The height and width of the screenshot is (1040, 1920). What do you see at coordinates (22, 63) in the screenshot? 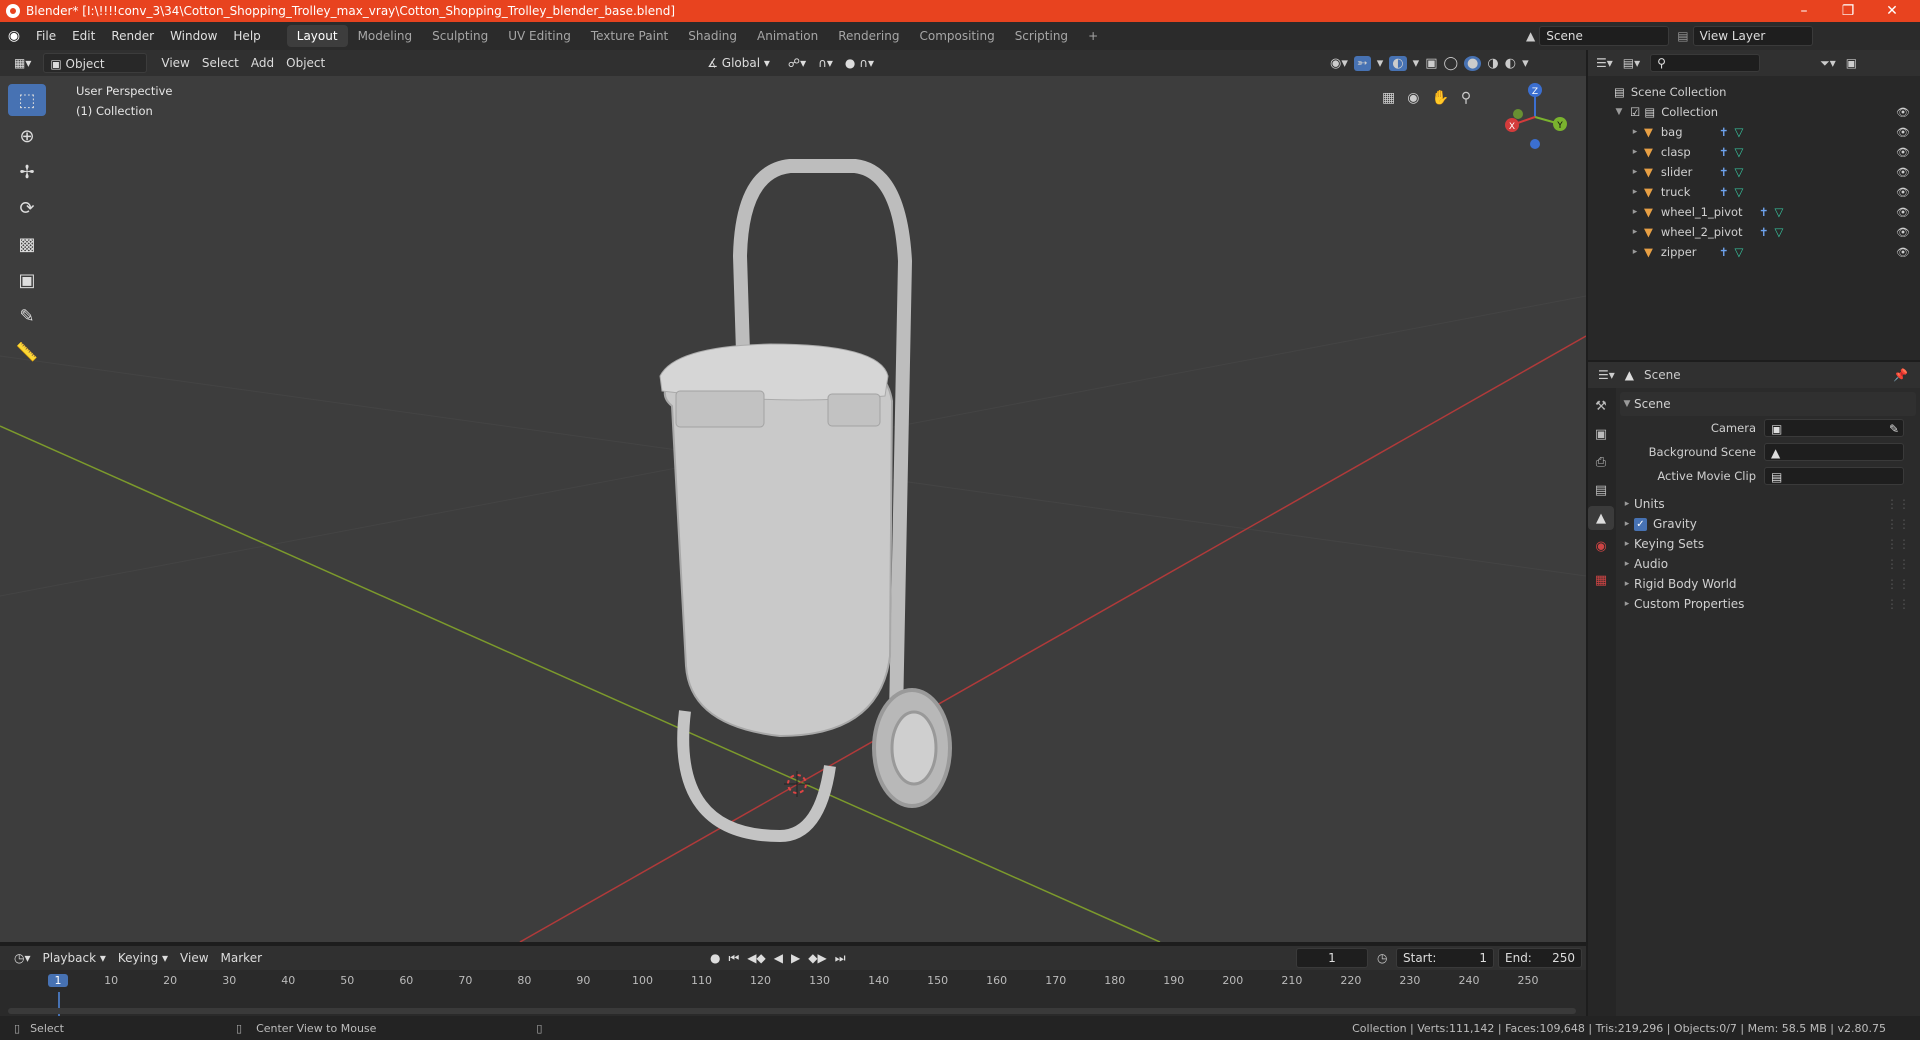
I see `editor-type-icon: ▦▾` at bounding box center [22, 63].